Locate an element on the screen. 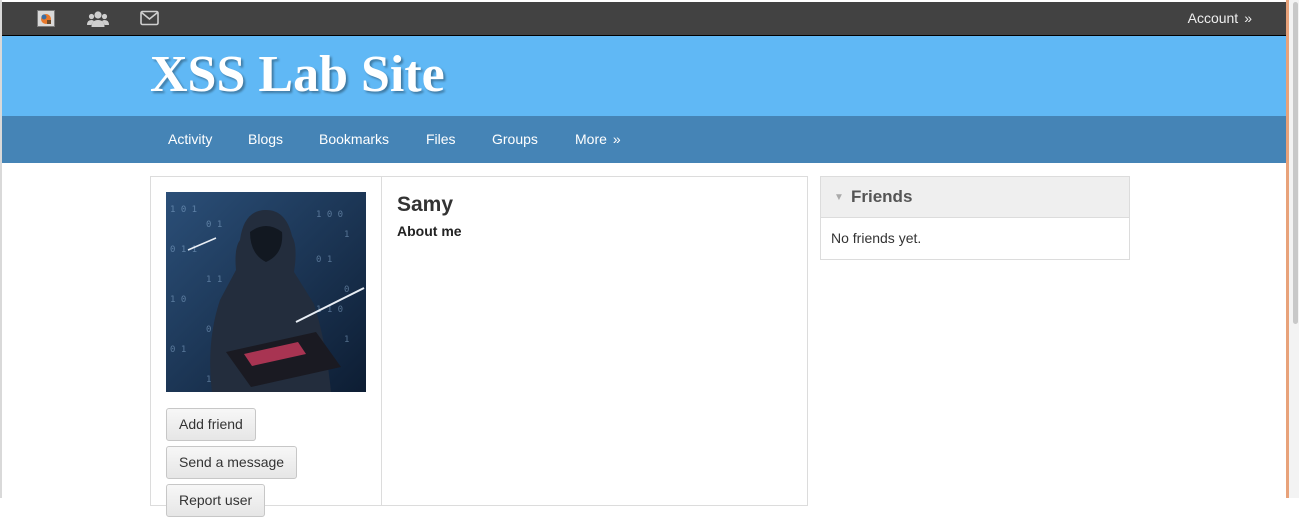 Image resolution: width=1299 pixels, height=517 pixels. nav-item-blogs: Blogs is located at coordinates (265, 139).